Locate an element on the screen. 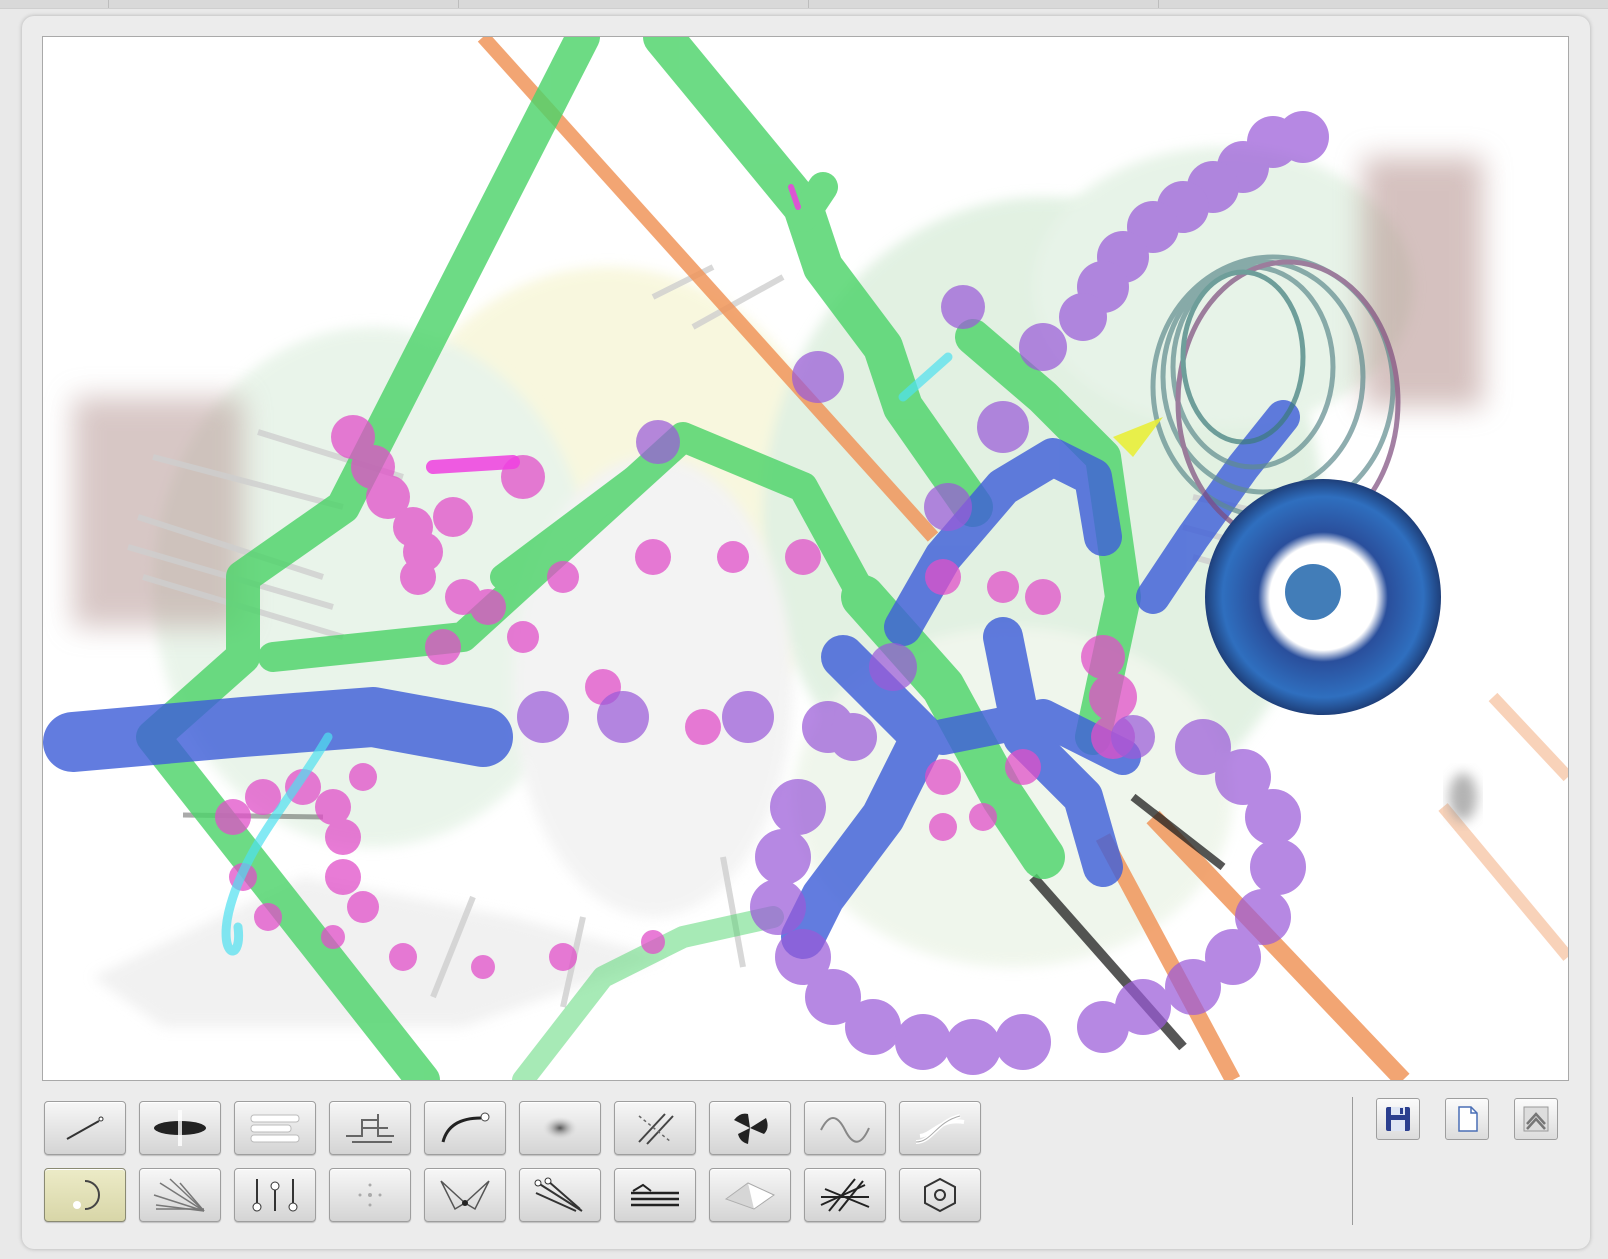 The width and height of the screenshot is (1608, 1259). sticks-tool-icon is located at coordinates (558, 1194).